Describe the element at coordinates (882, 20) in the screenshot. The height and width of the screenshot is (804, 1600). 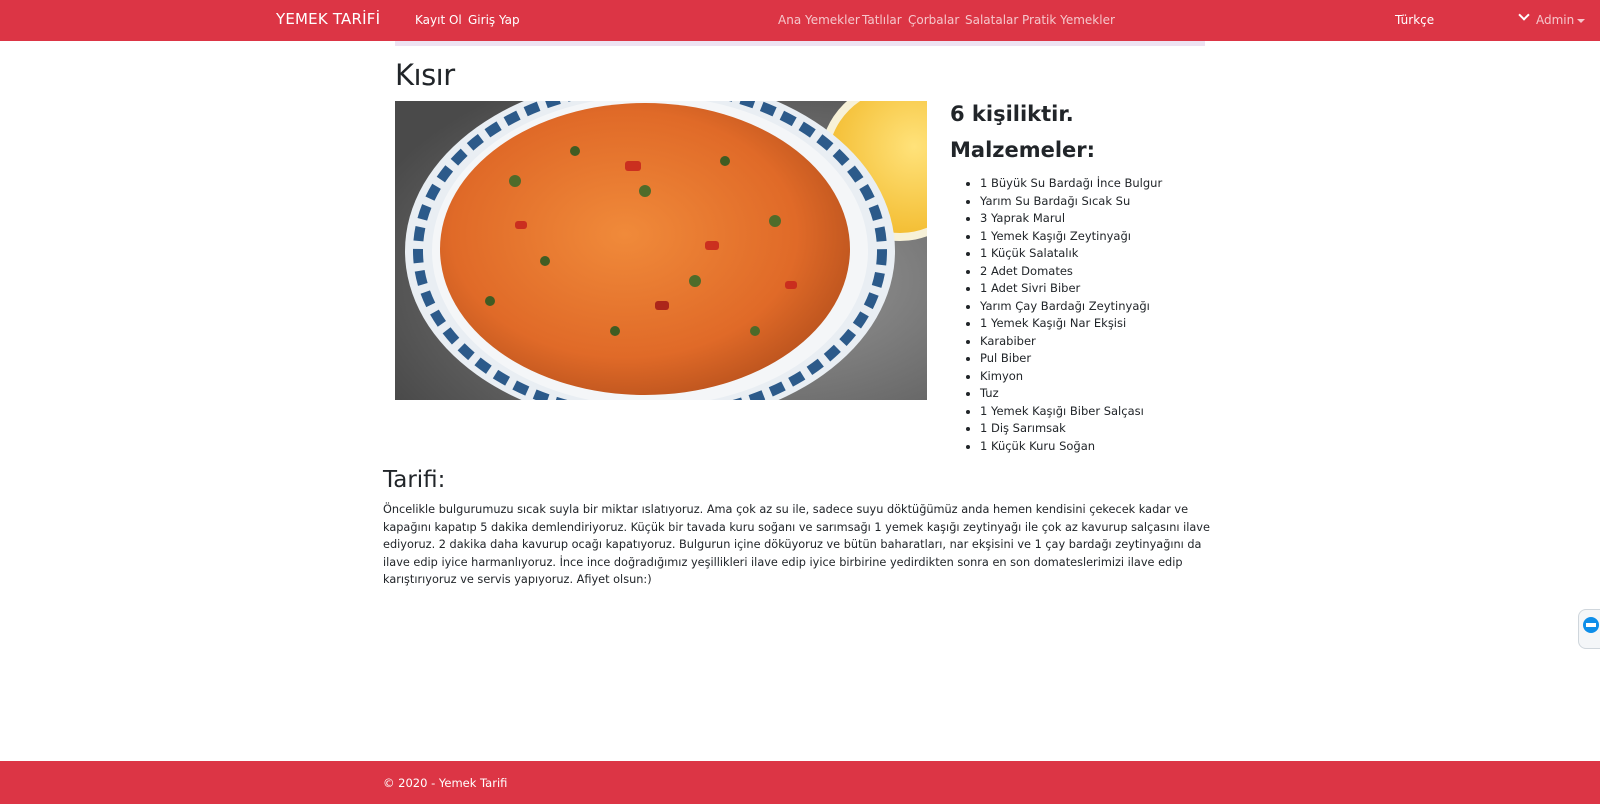
I see `nav-desserts: Tatlılar` at that location.